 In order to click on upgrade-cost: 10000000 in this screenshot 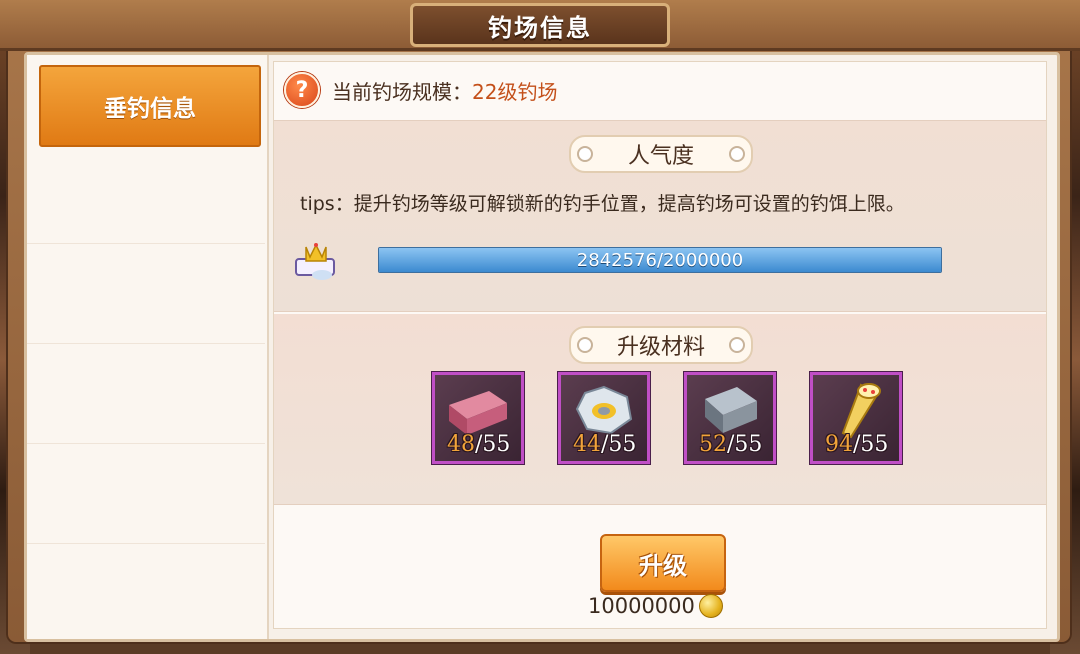, I will do `click(655, 606)`.